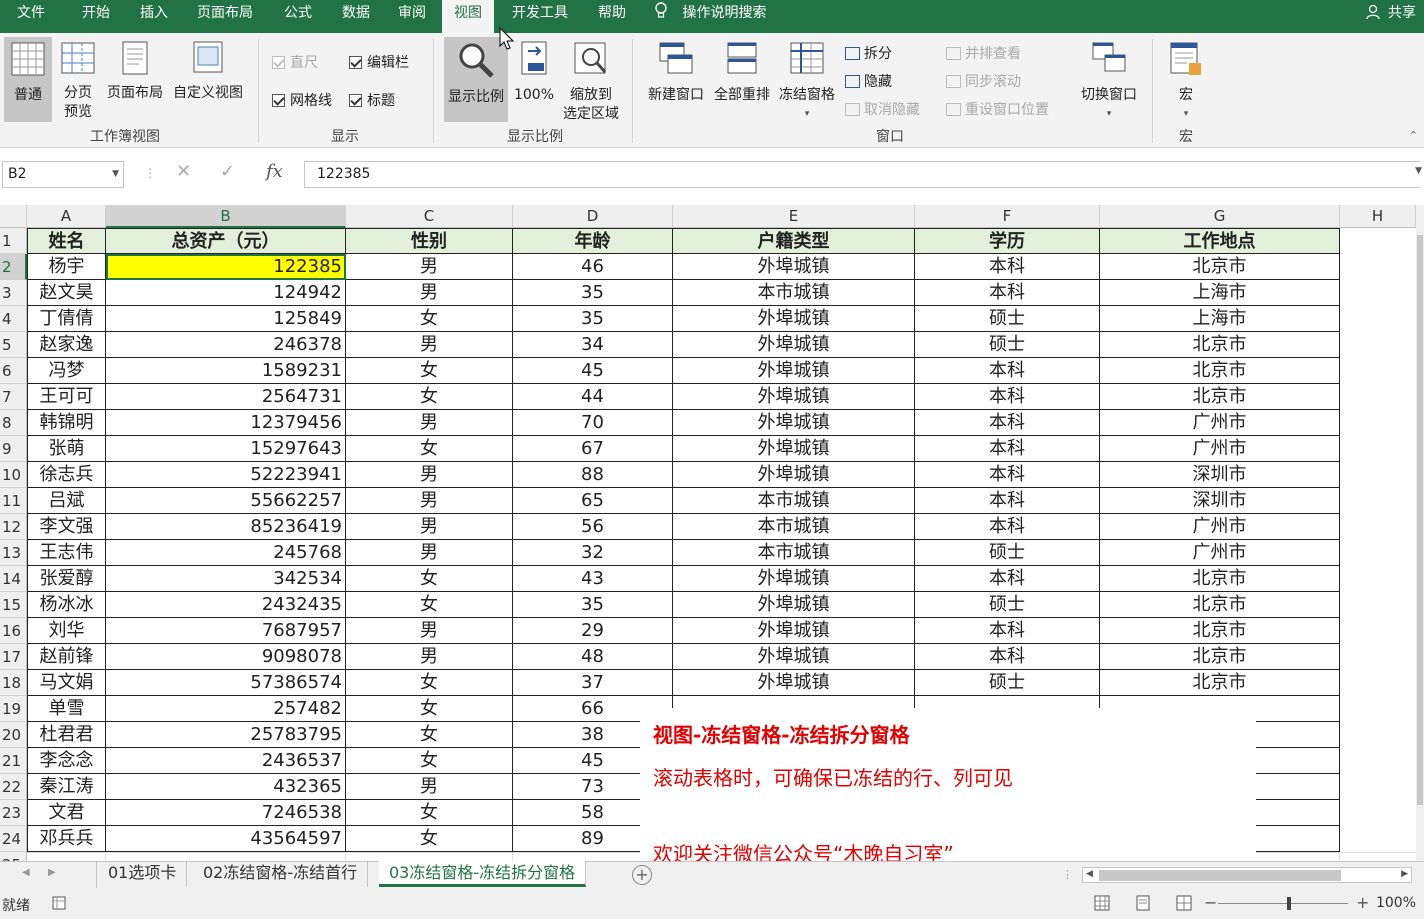 This screenshot has width=1424, height=919. Describe the element at coordinates (226, 216) in the screenshot. I see `column-header-b: B` at that location.